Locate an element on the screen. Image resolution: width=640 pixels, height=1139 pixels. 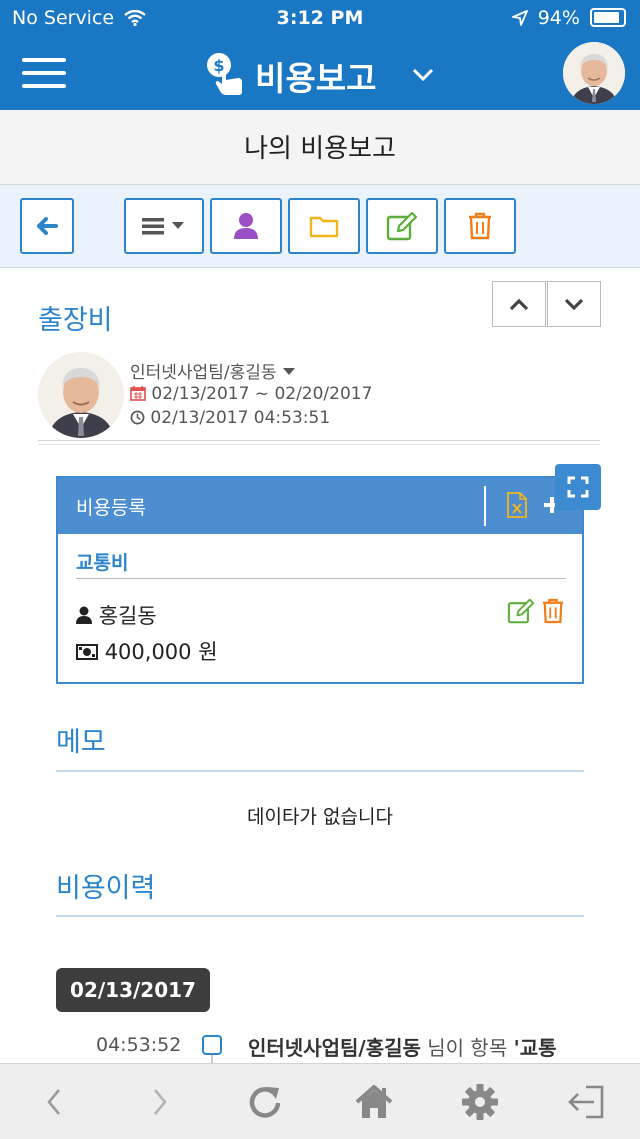
expand-button is located at coordinates (578, 487).